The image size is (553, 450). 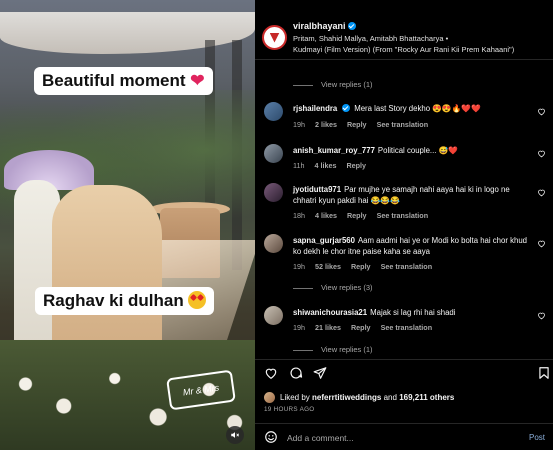 What do you see at coordinates (315, 108) in the screenshot?
I see `comment-username: rjshailendra` at bounding box center [315, 108].